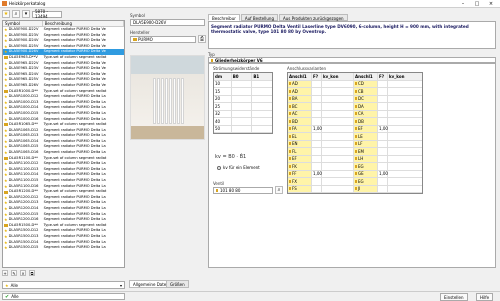 Image resolution: width=500 pixels, height=301 pixels. I want to click on tab-on-order: Auf Bestellung, so click(259, 17).